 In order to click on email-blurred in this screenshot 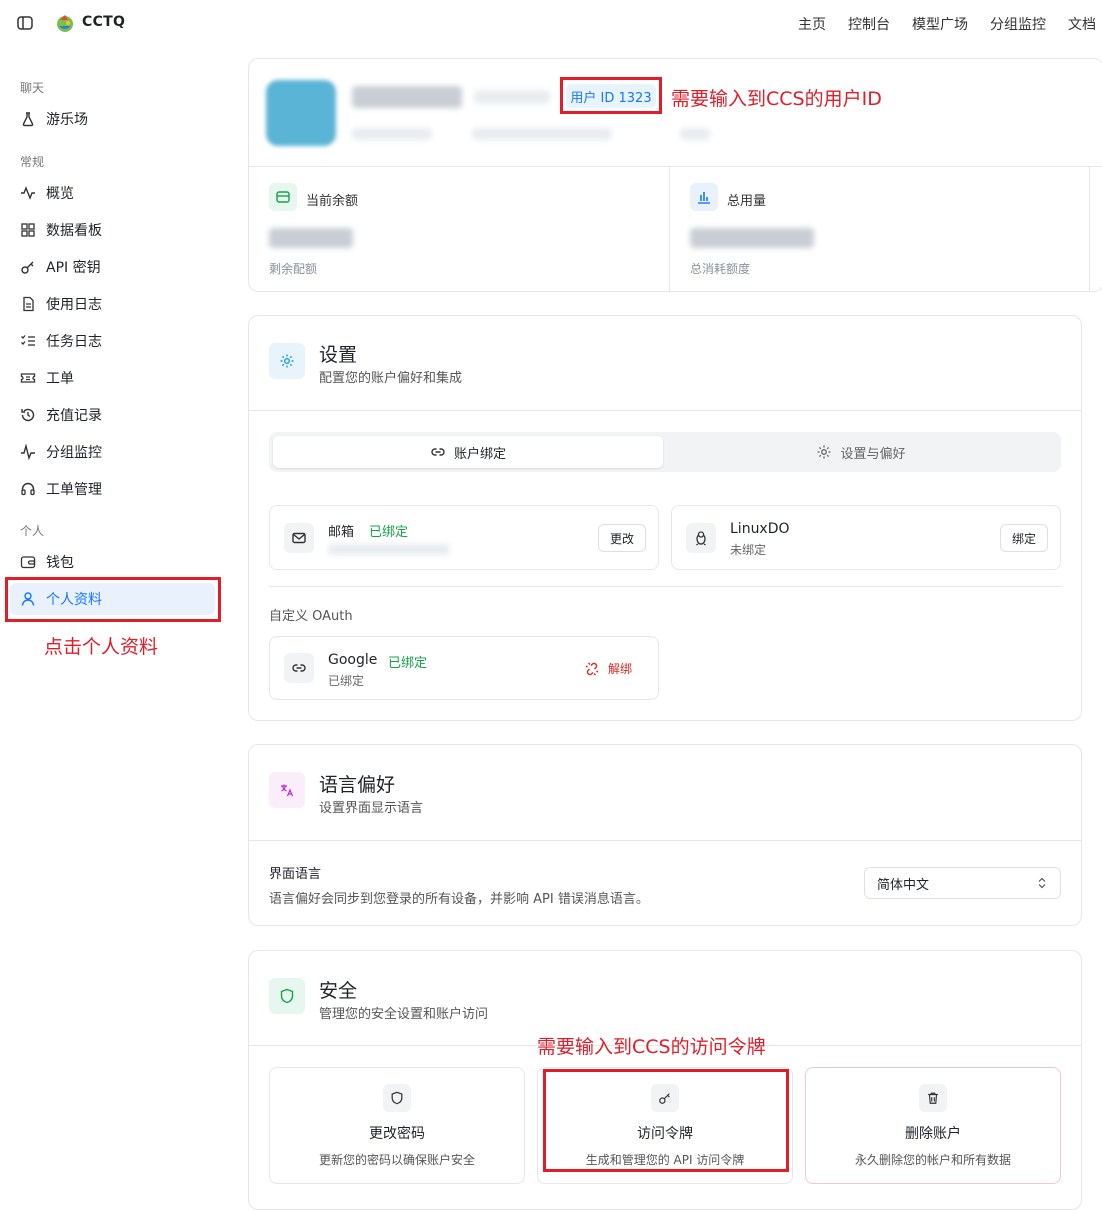, I will do `click(542, 134)`.